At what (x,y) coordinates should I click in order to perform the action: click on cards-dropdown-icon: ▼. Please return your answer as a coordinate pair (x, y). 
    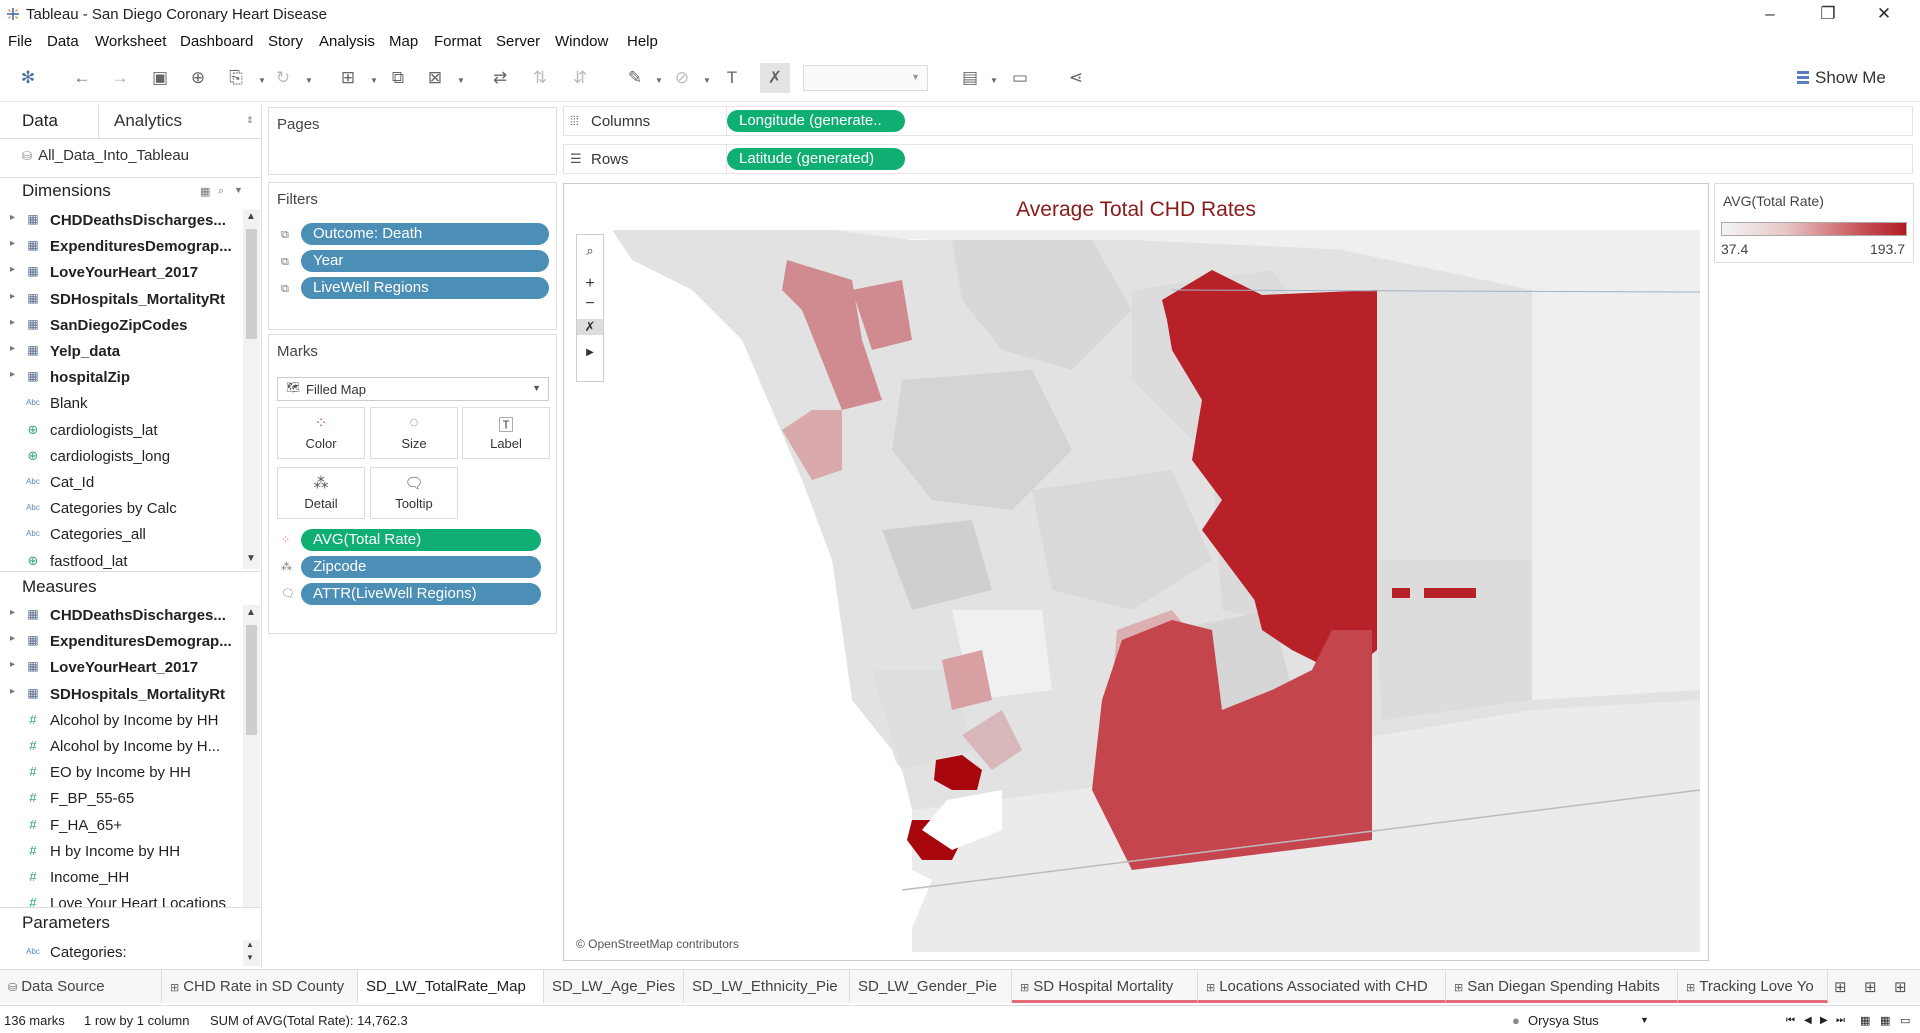
    Looking at the image, I should click on (994, 80).